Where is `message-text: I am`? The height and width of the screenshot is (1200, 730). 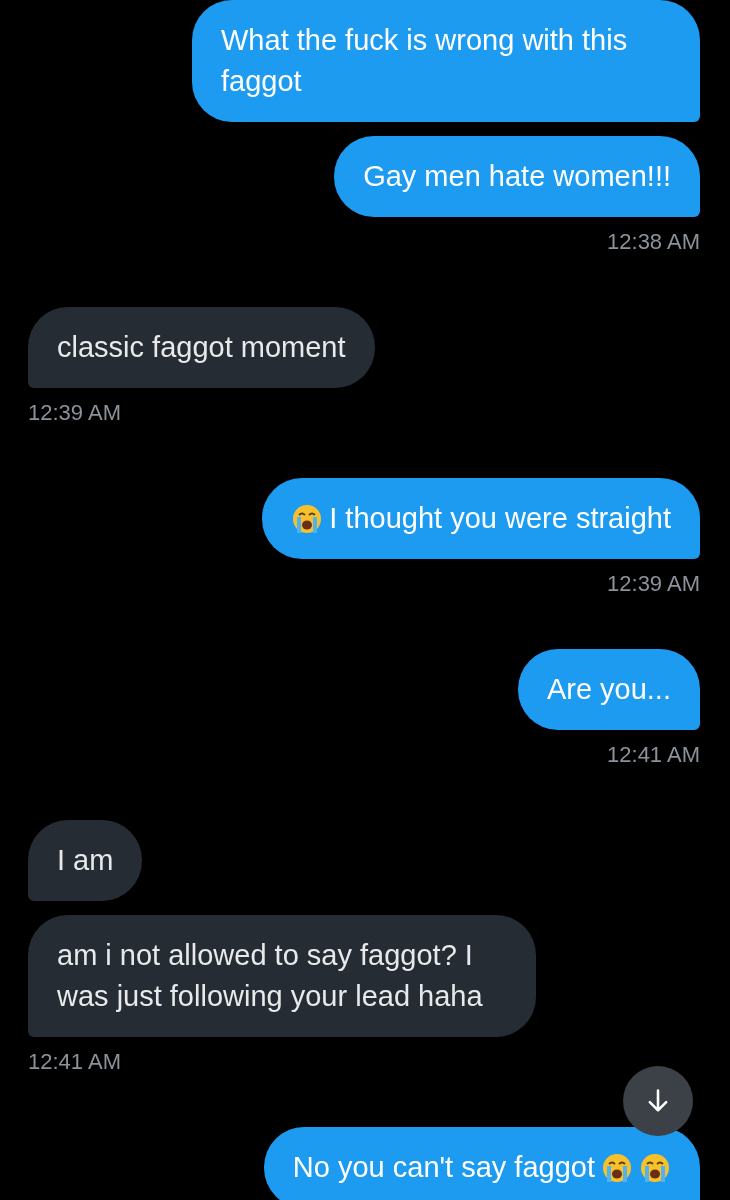 message-text: I am is located at coordinates (85, 860).